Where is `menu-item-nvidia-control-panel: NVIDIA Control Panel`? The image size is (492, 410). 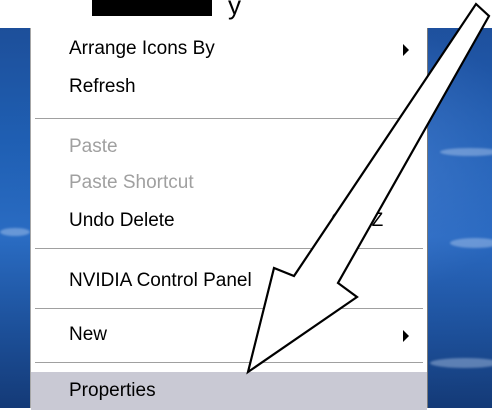 menu-item-nvidia-control-panel: NVIDIA Control Panel is located at coordinates (229, 281).